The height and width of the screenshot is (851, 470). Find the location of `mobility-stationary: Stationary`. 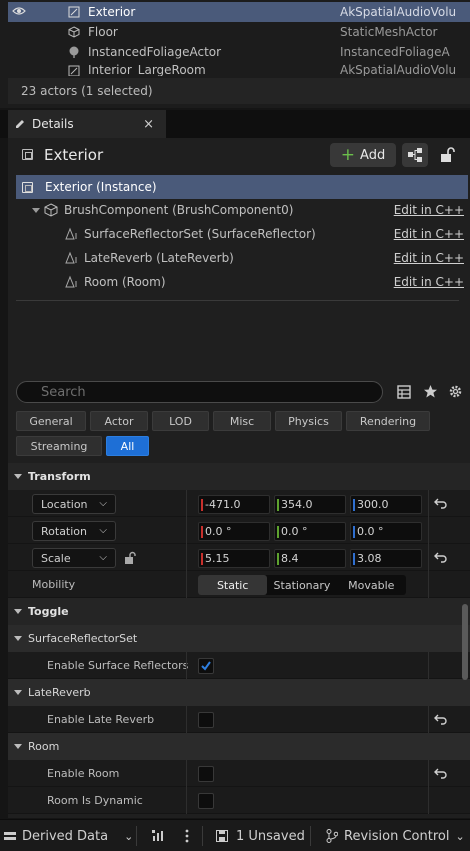

mobility-stationary: Stationary is located at coordinates (301, 585).